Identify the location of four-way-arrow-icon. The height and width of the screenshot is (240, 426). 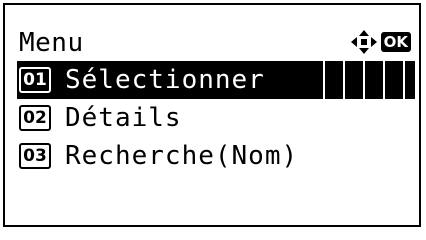
(363, 42).